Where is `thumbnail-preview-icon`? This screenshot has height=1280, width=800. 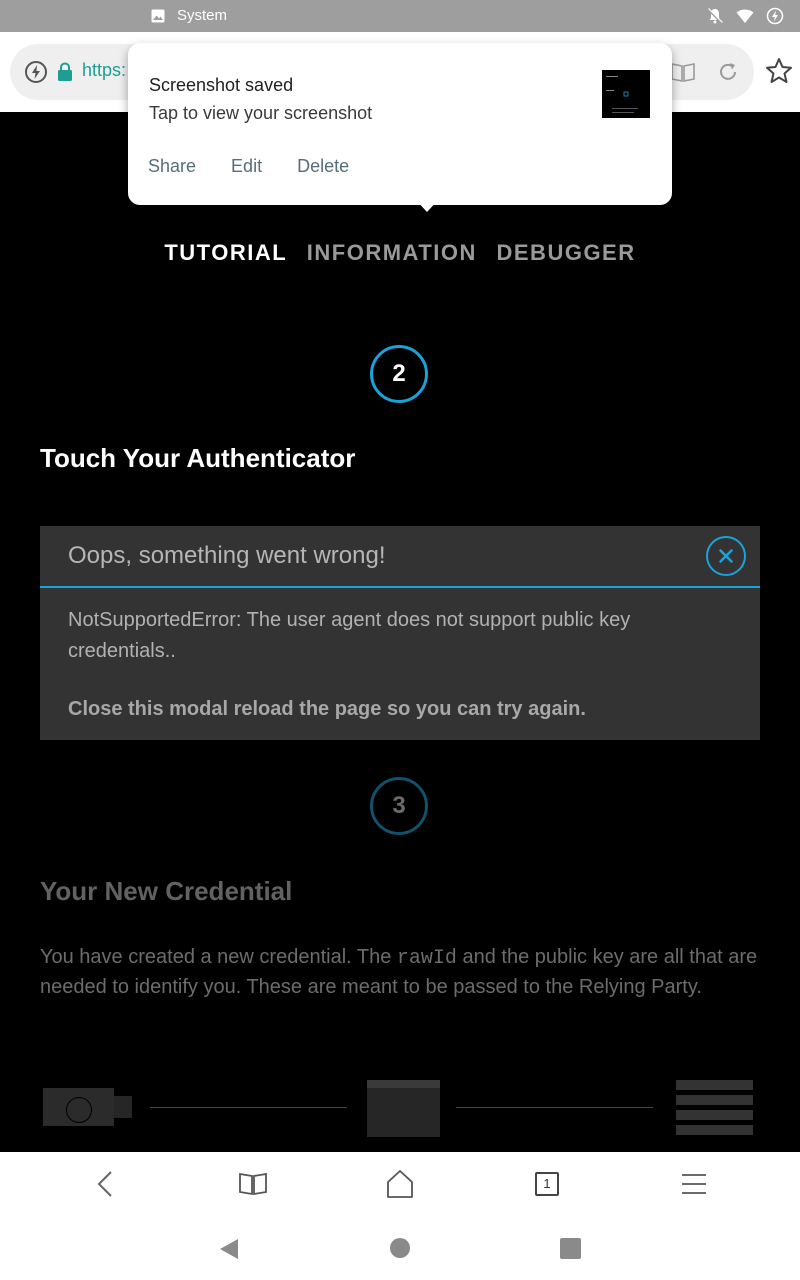
thumbnail-preview-icon is located at coordinates (622, 94).